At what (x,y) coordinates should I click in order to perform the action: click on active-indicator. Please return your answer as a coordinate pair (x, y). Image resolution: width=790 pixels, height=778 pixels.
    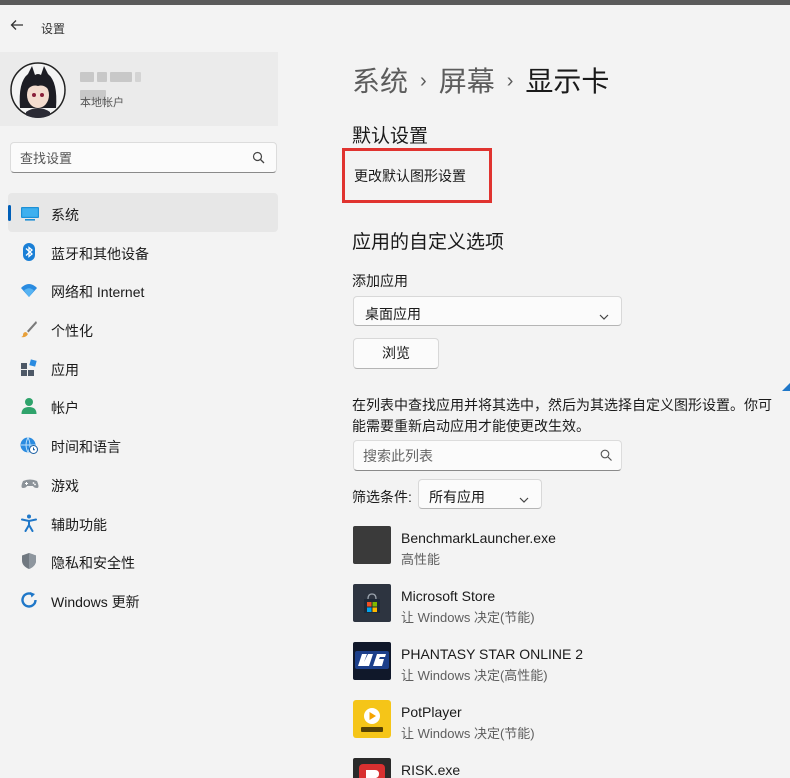
    Looking at the image, I should click on (9, 213).